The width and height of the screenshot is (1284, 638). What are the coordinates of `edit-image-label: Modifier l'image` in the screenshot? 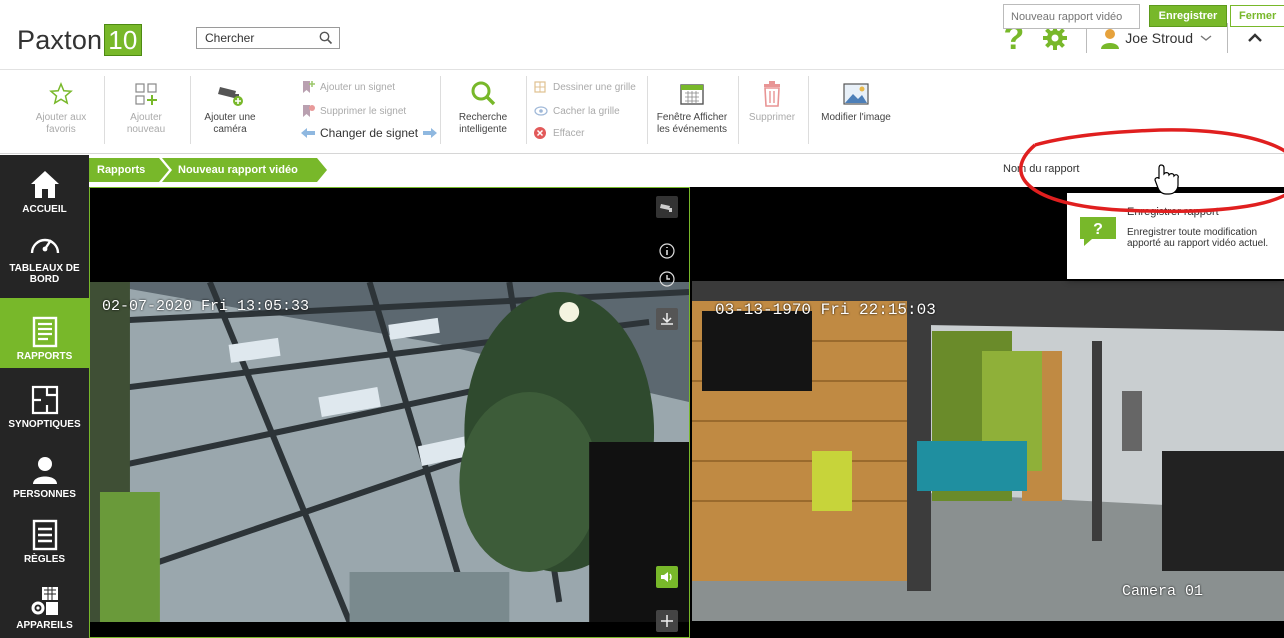 It's located at (856, 117).